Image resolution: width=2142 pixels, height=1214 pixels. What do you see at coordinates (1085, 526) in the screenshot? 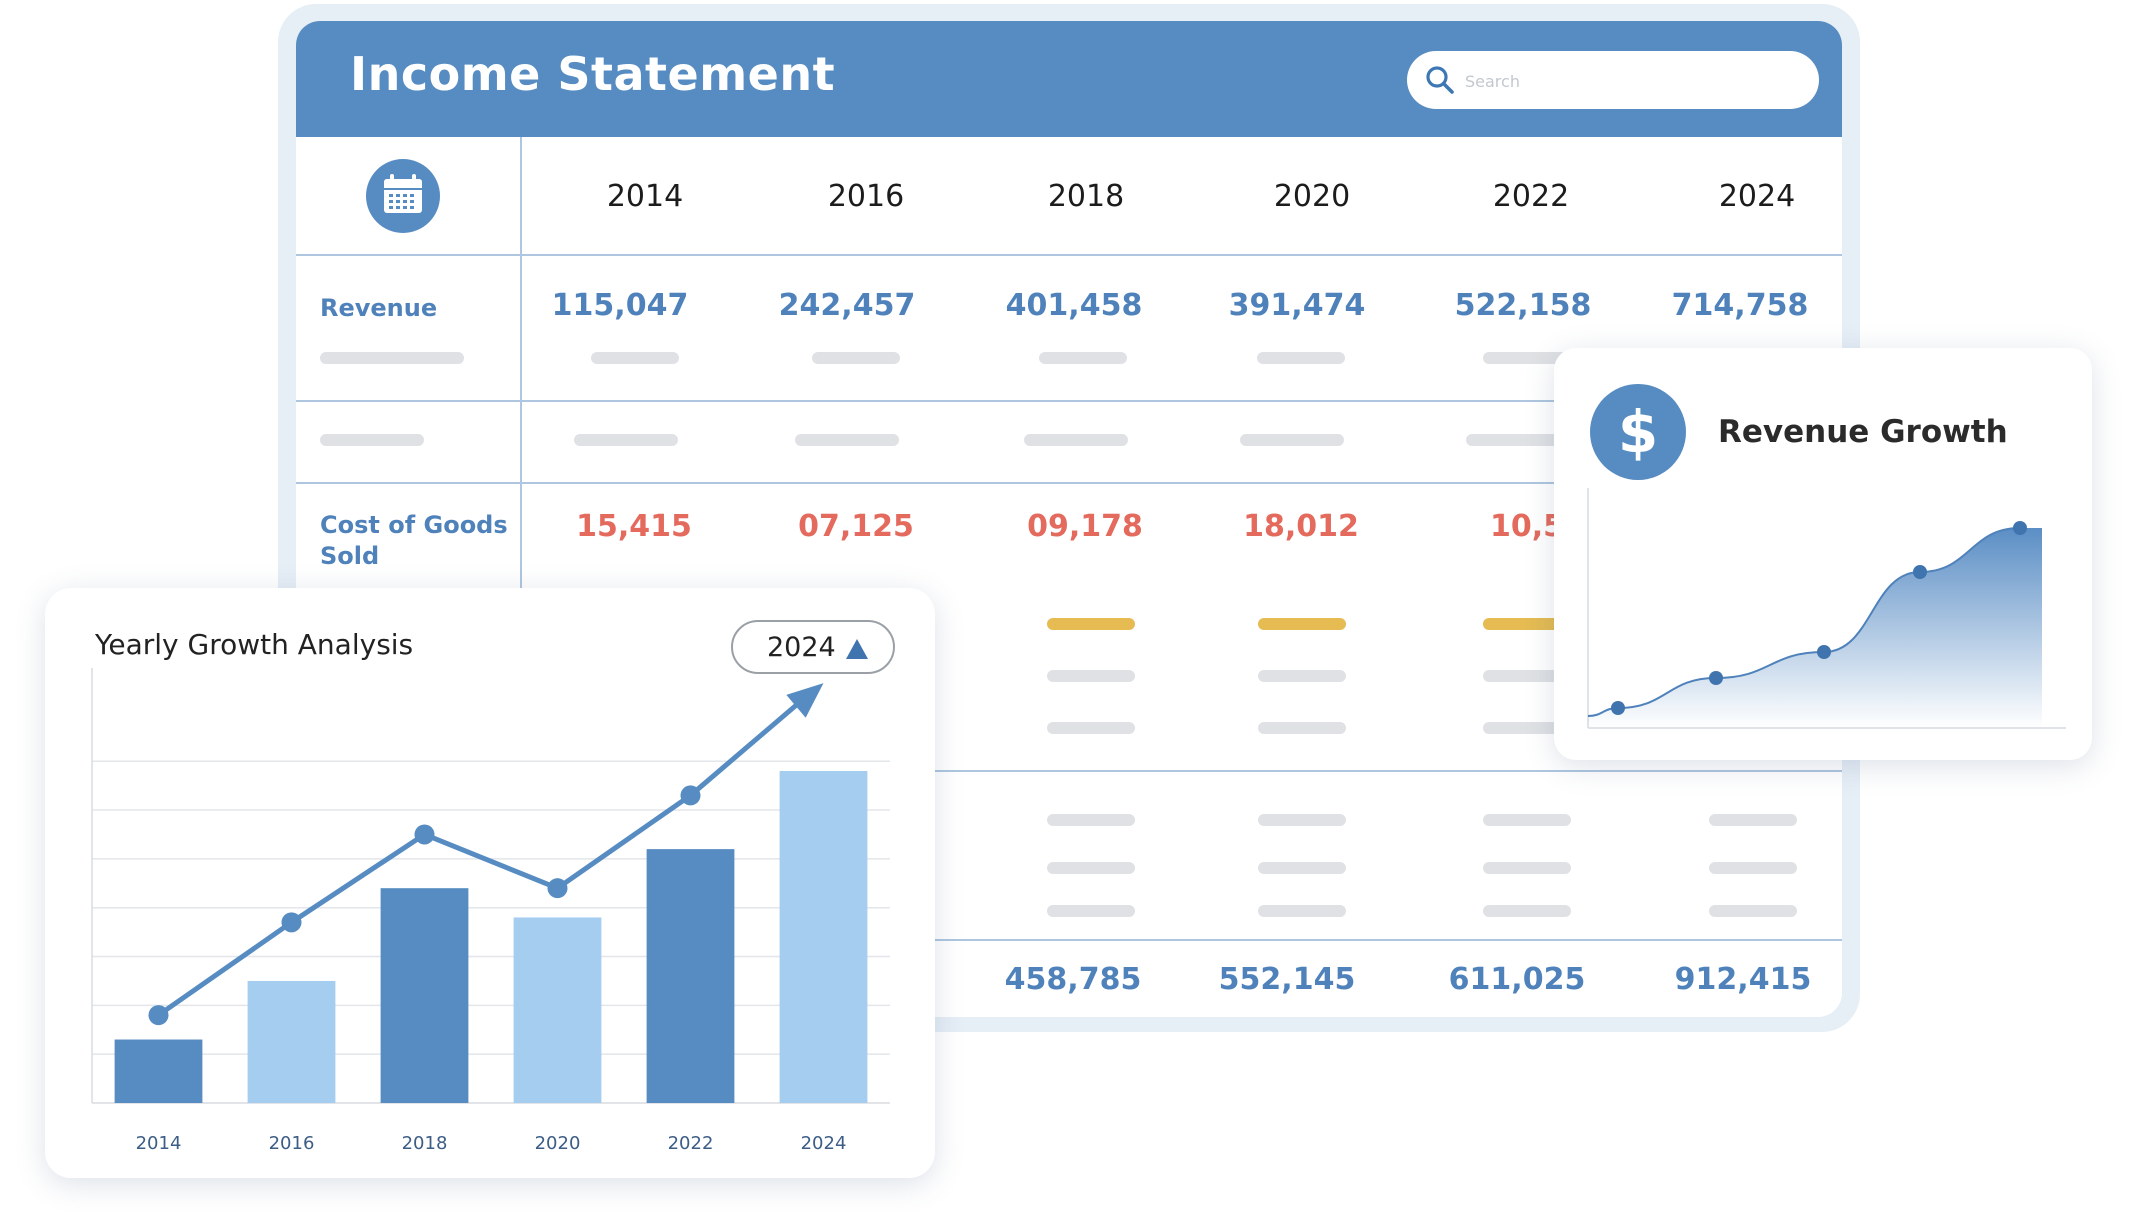
I see `cogs-value: 09,178` at bounding box center [1085, 526].